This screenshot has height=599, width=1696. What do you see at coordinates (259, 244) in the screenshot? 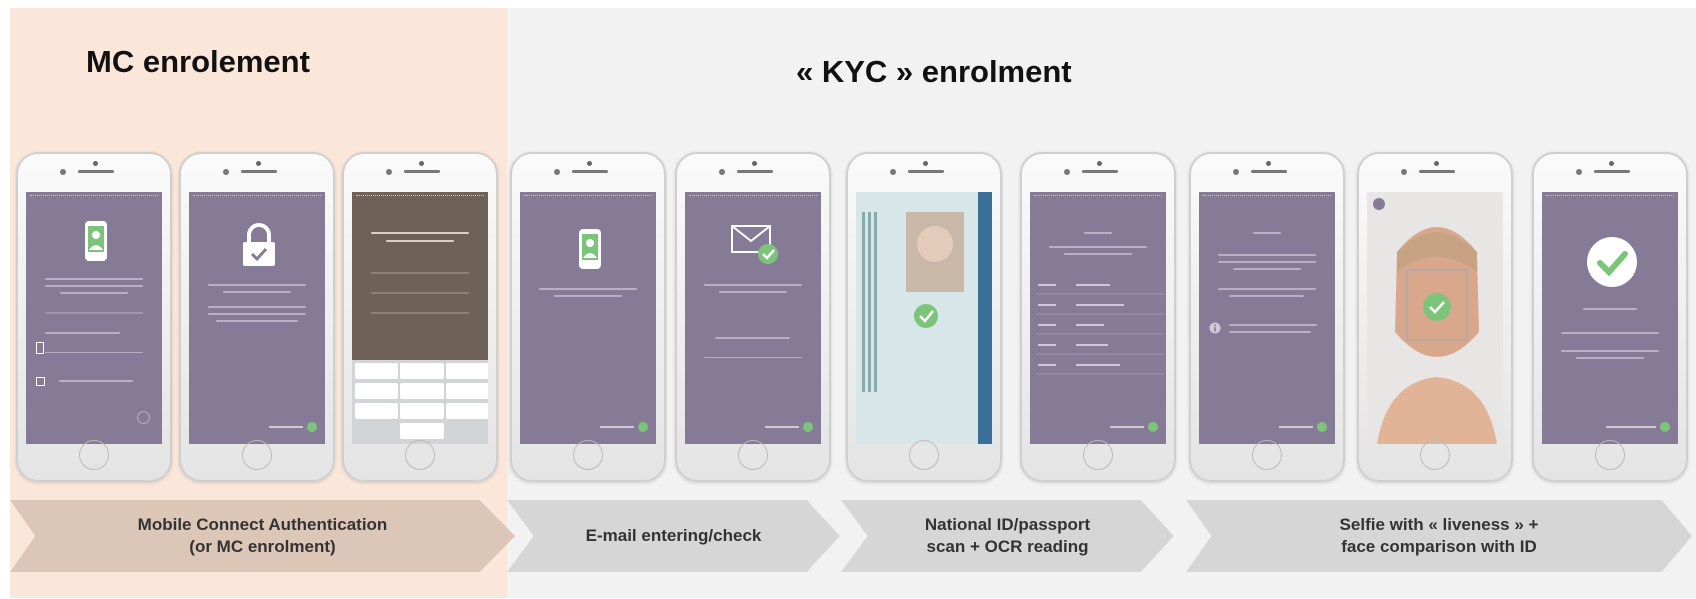
I see `lock-icon` at bounding box center [259, 244].